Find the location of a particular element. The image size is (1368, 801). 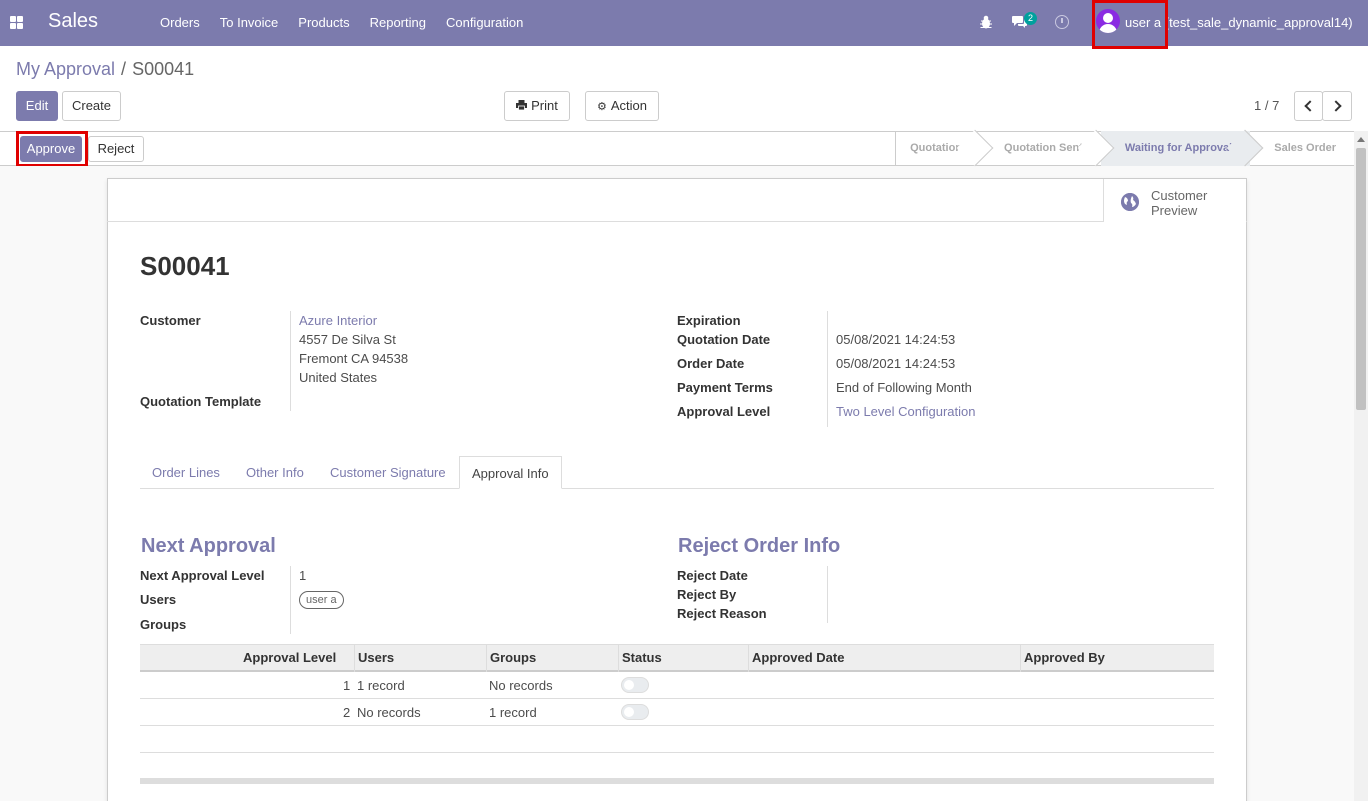

reject-order-info-title: Reject Order Info is located at coordinates (759, 546).